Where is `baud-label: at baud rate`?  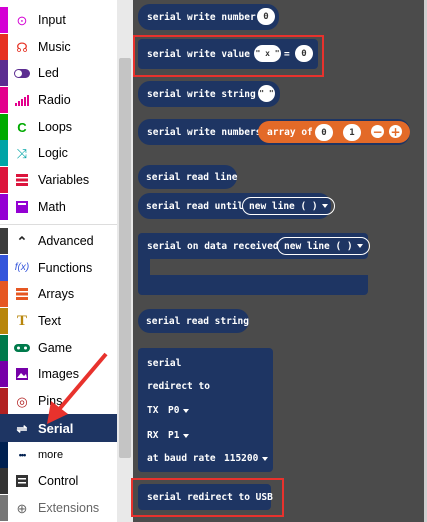 baud-label: at baud rate is located at coordinates (181, 458).